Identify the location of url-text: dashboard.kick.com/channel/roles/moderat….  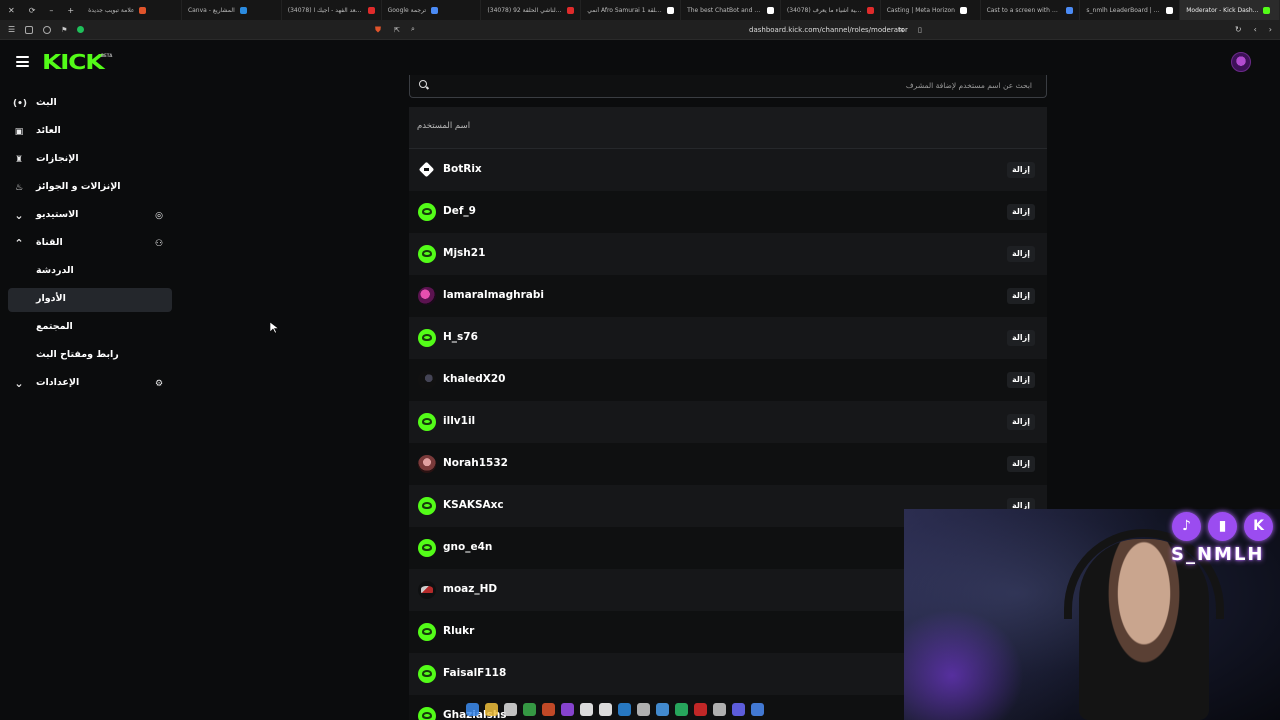
(828, 30).